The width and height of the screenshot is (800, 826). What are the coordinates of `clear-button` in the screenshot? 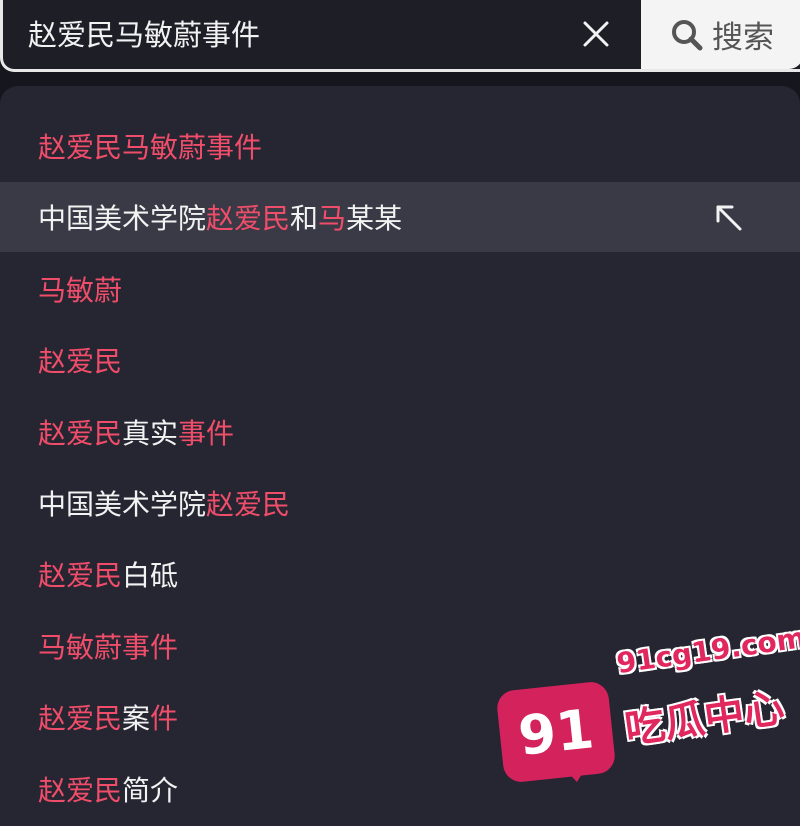 It's located at (596, 34).